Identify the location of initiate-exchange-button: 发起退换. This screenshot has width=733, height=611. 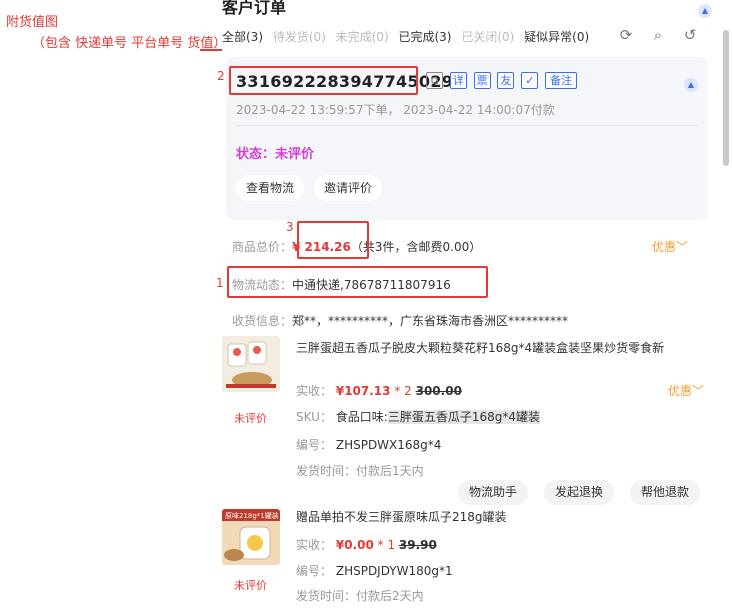
(579, 492).